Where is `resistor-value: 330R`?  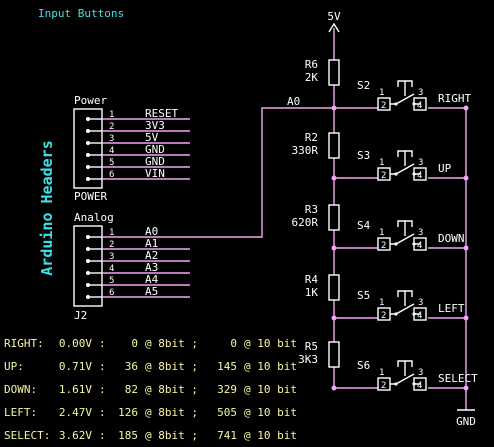
resistor-value: 330R is located at coordinates (305, 150).